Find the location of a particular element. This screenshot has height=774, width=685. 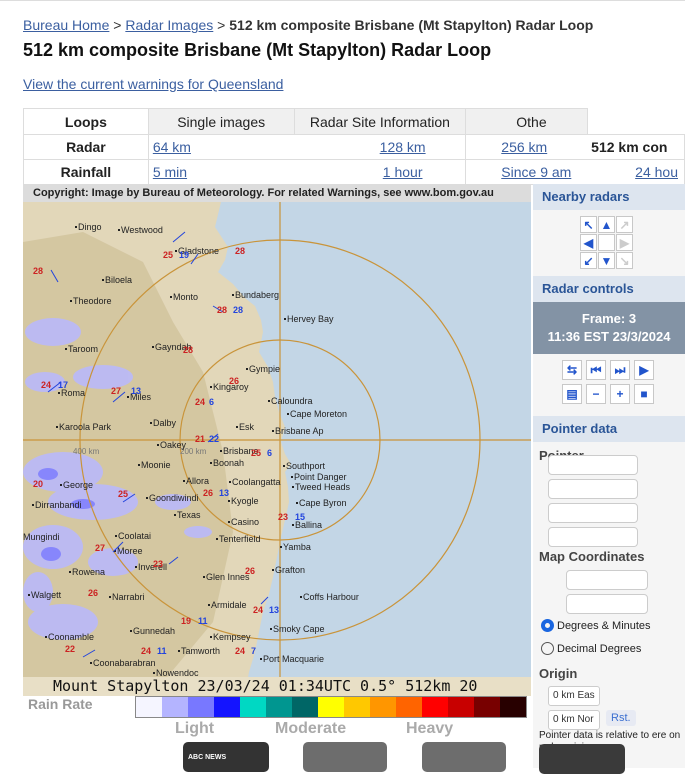

radar-512km-current: 512 km con is located at coordinates (636, 147).